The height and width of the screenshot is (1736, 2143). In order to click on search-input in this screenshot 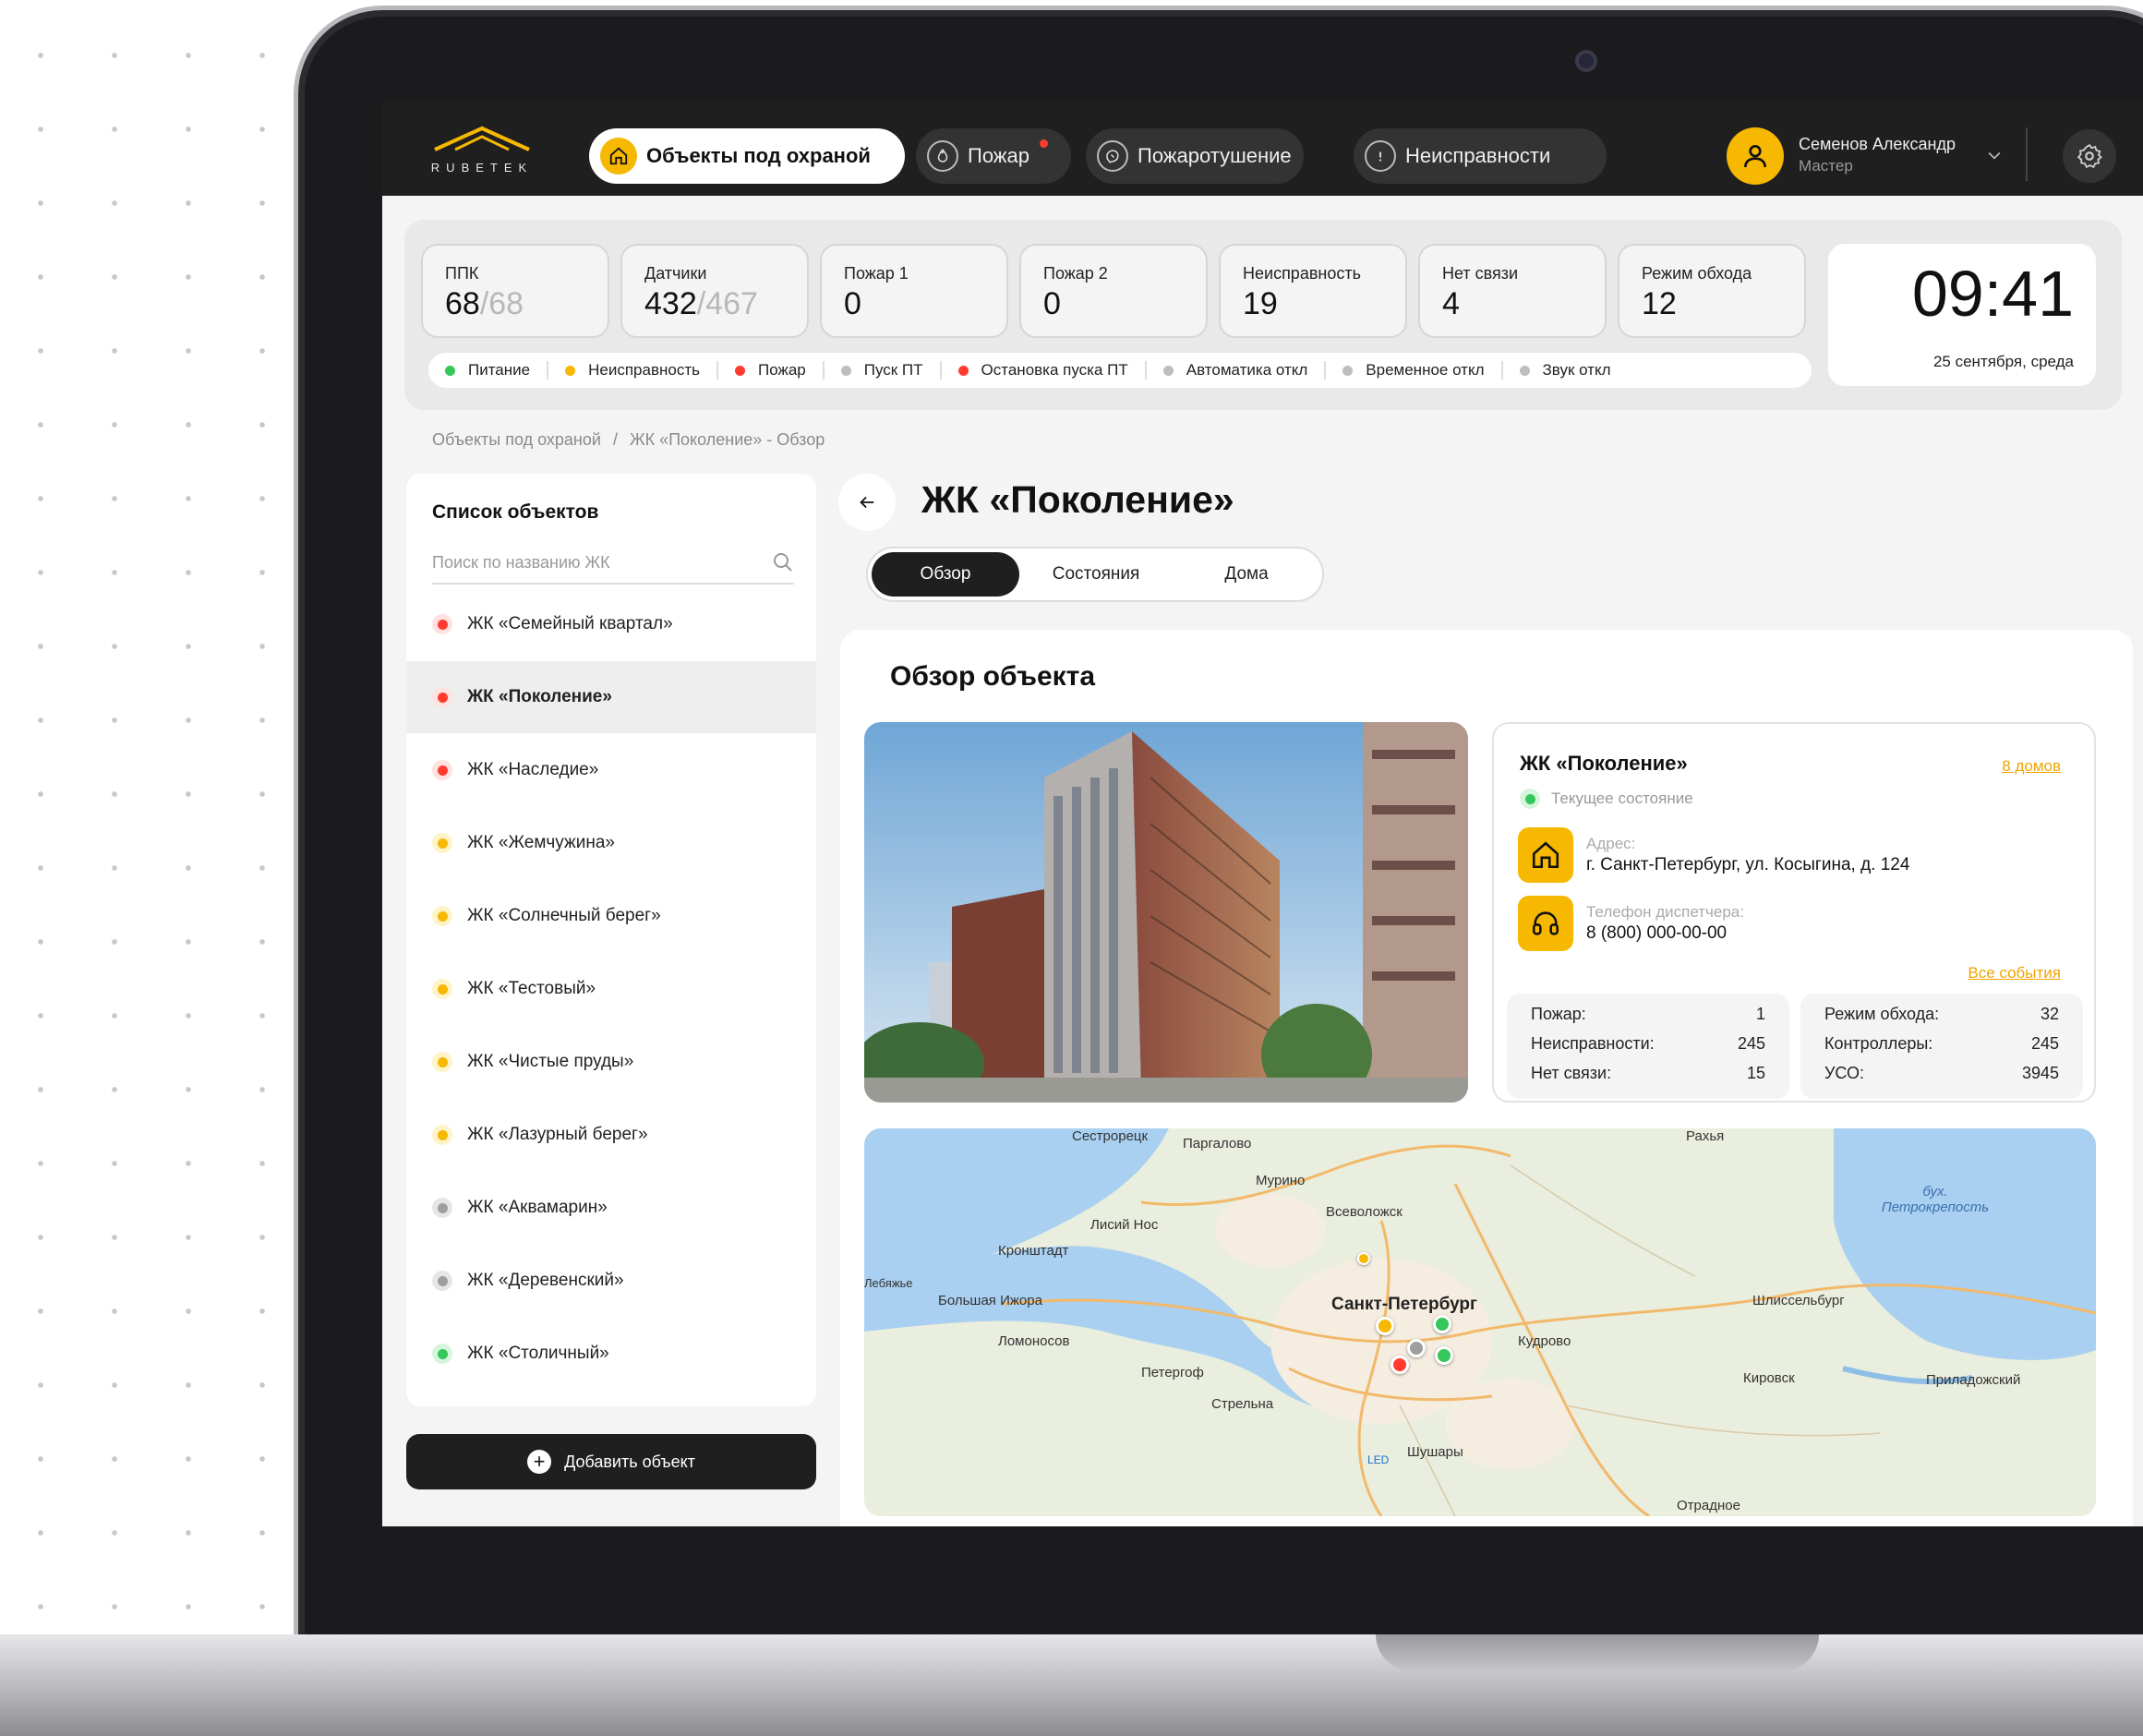, I will do `click(589, 563)`.